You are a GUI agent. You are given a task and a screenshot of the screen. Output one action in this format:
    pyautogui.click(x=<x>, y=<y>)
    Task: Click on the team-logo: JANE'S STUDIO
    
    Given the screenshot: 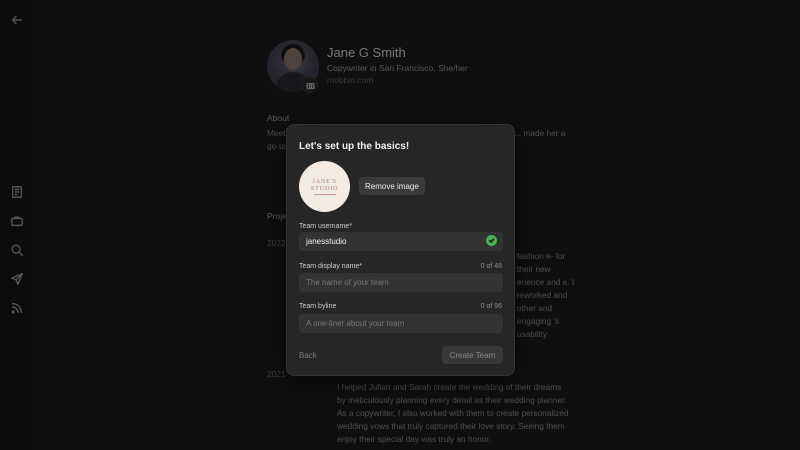 What is the action you would take?
    pyautogui.click(x=324, y=186)
    